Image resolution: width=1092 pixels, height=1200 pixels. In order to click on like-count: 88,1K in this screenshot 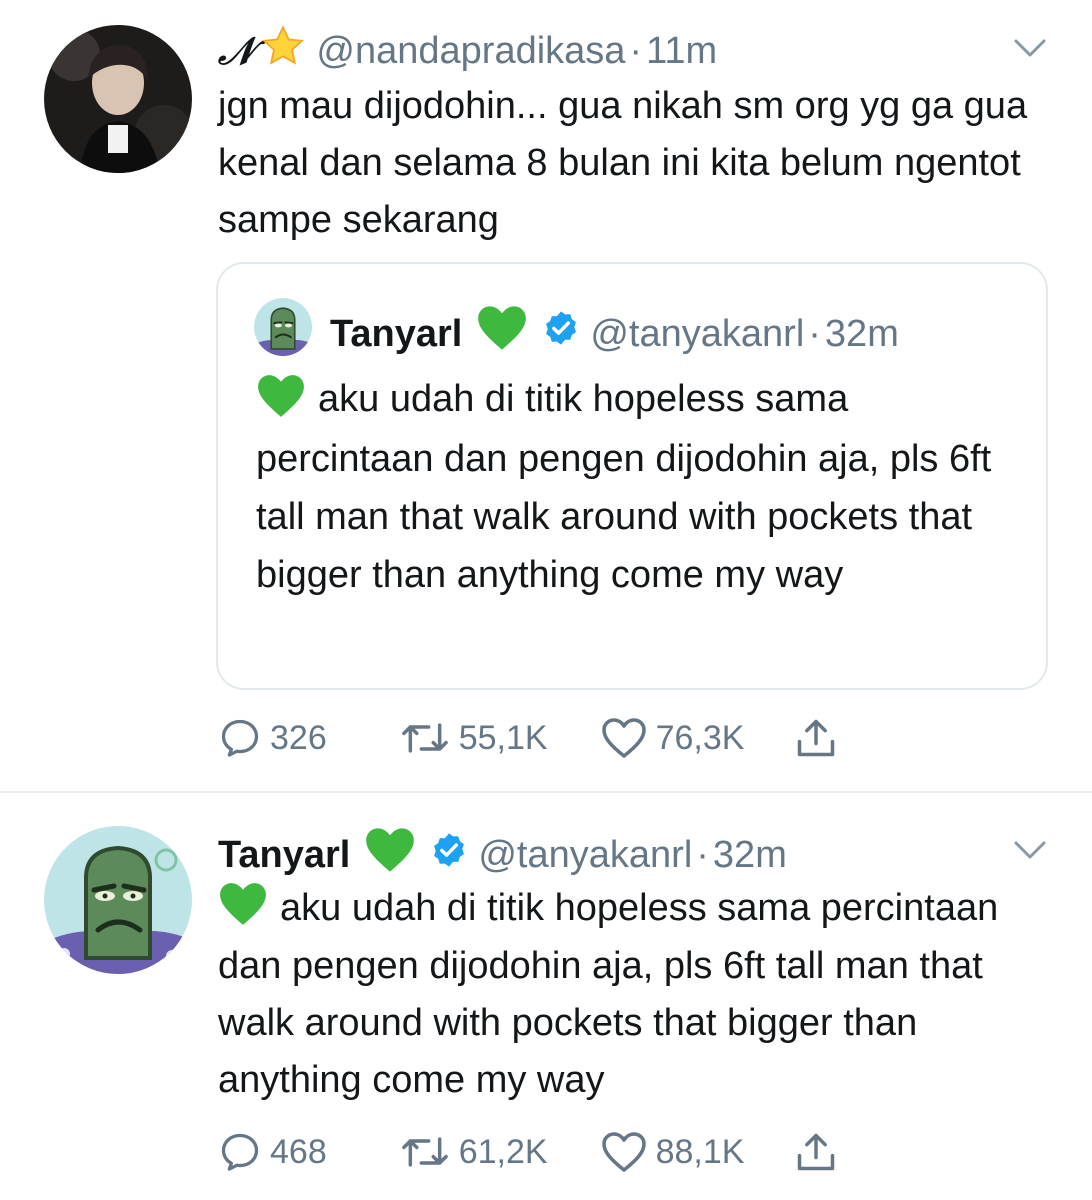, I will do `click(700, 1151)`.